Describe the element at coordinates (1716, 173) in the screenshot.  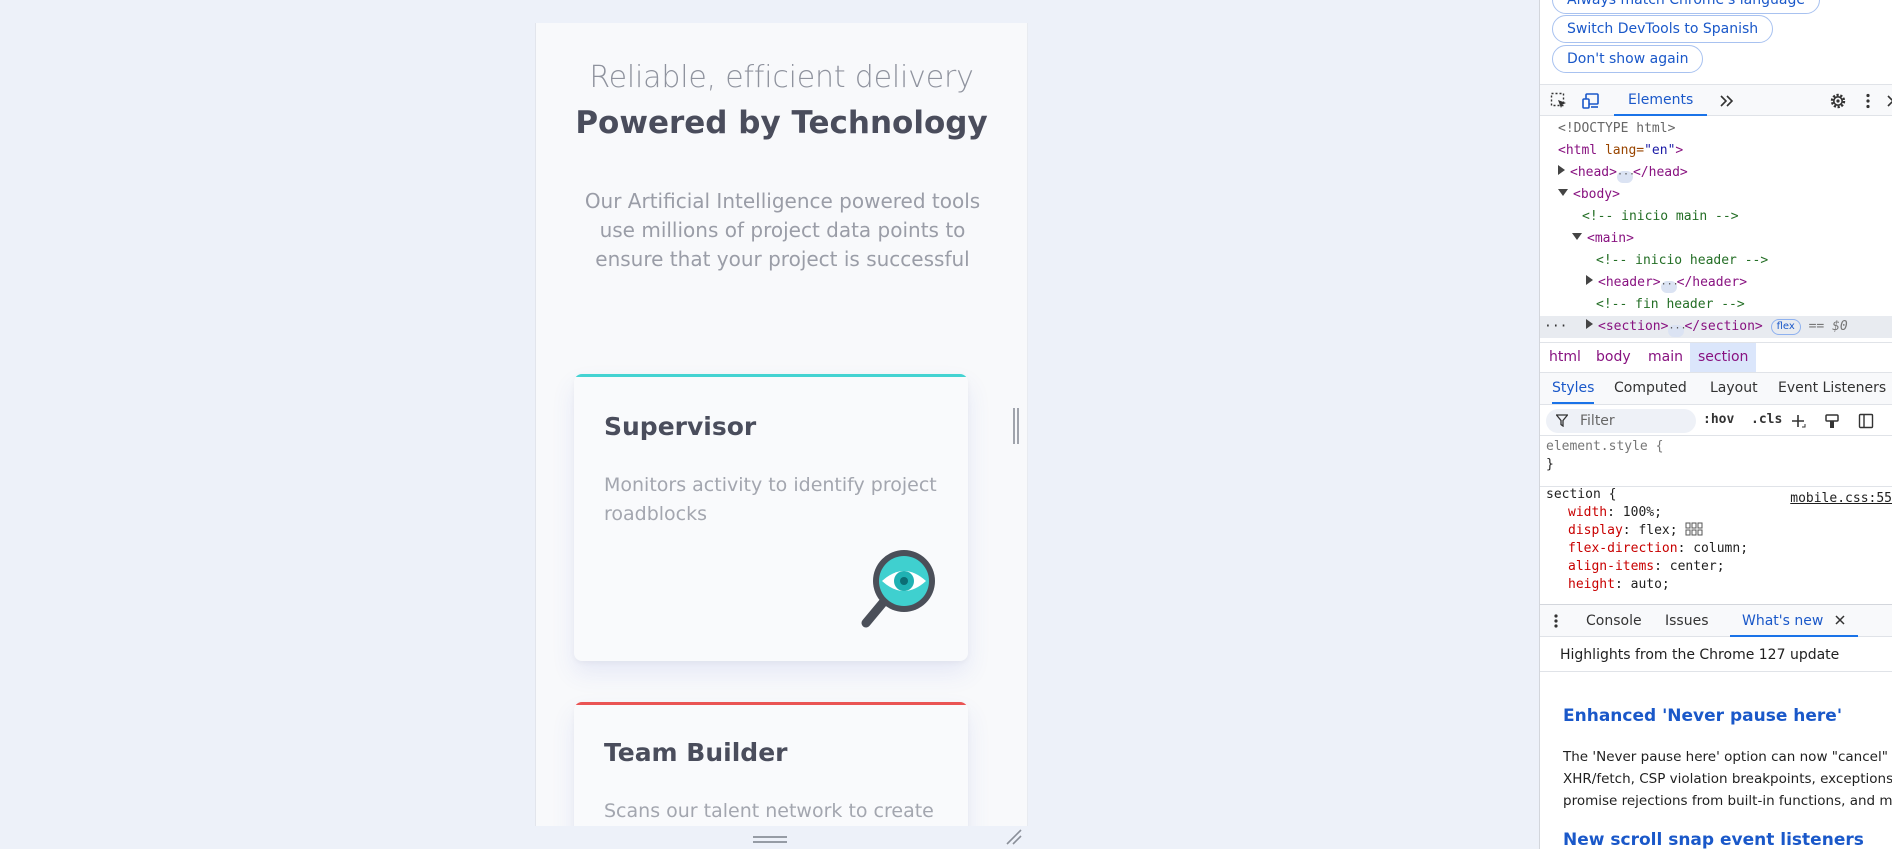
I see `dom-node-head: <head>···</head>` at that location.